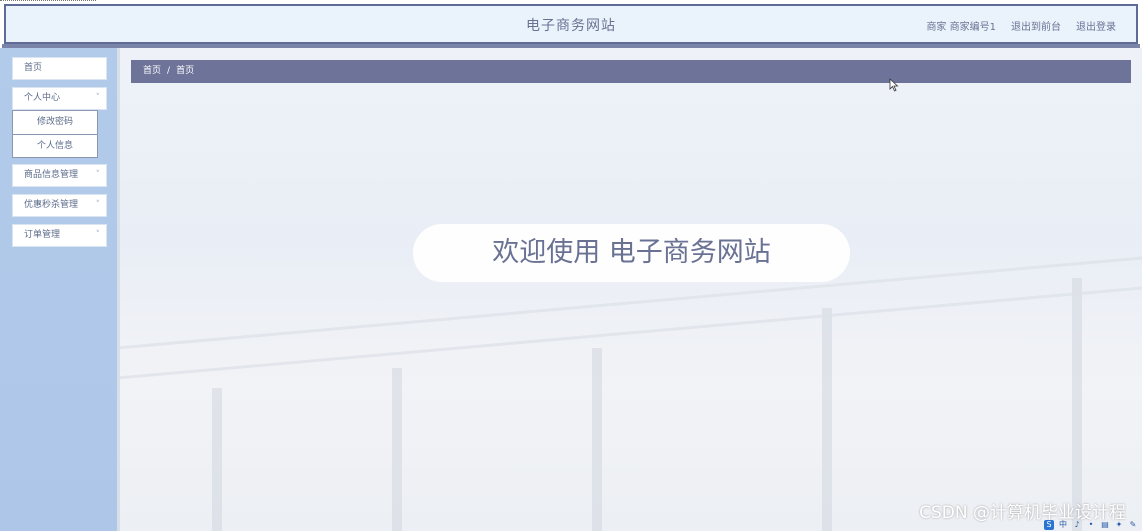 This screenshot has height=531, width=1142. I want to click on user-info: 商家 商家编号1, so click(961, 25).